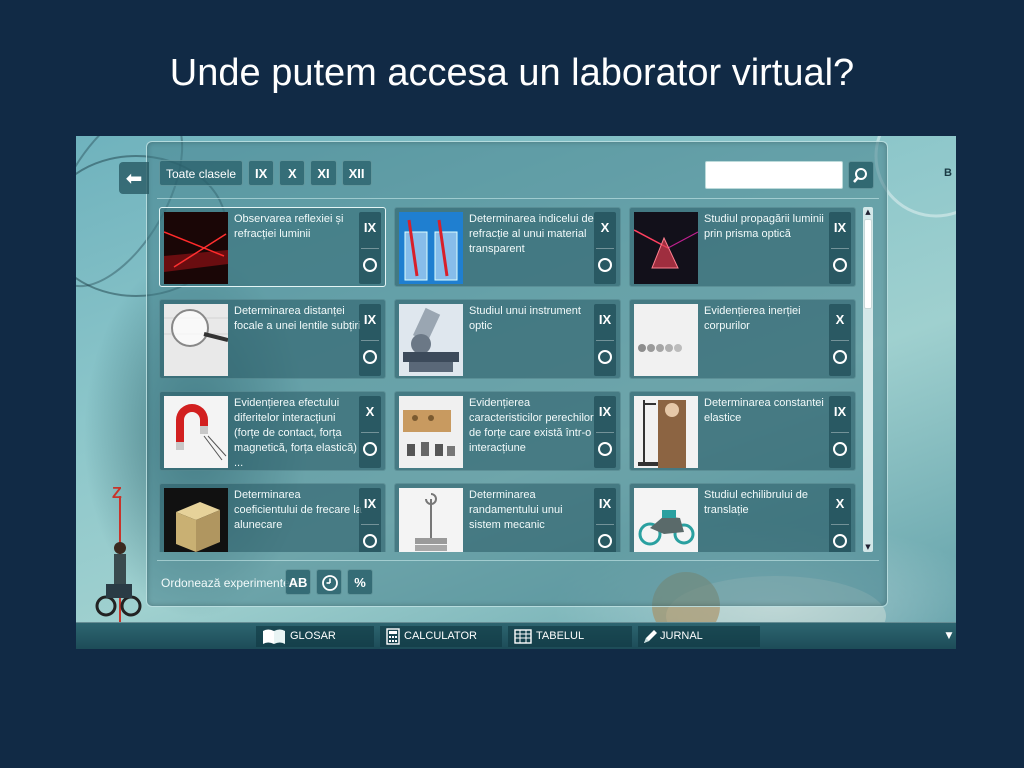  I want to click on glossary-label: GLOSAR, so click(313, 636).